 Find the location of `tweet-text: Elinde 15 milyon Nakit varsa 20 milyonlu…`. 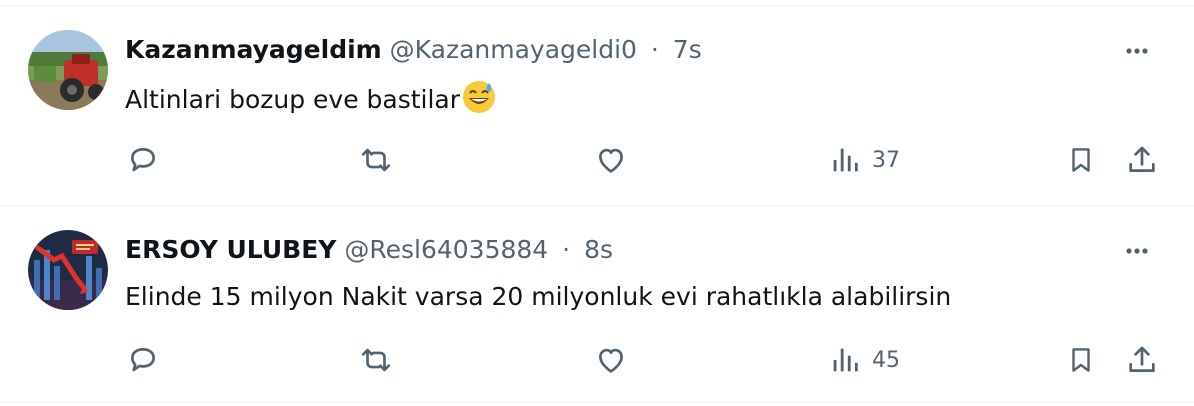

tweet-text: Elinde 15 milyon Nakit varsa 20 milyonlu… is located at coordinates (538, 297).